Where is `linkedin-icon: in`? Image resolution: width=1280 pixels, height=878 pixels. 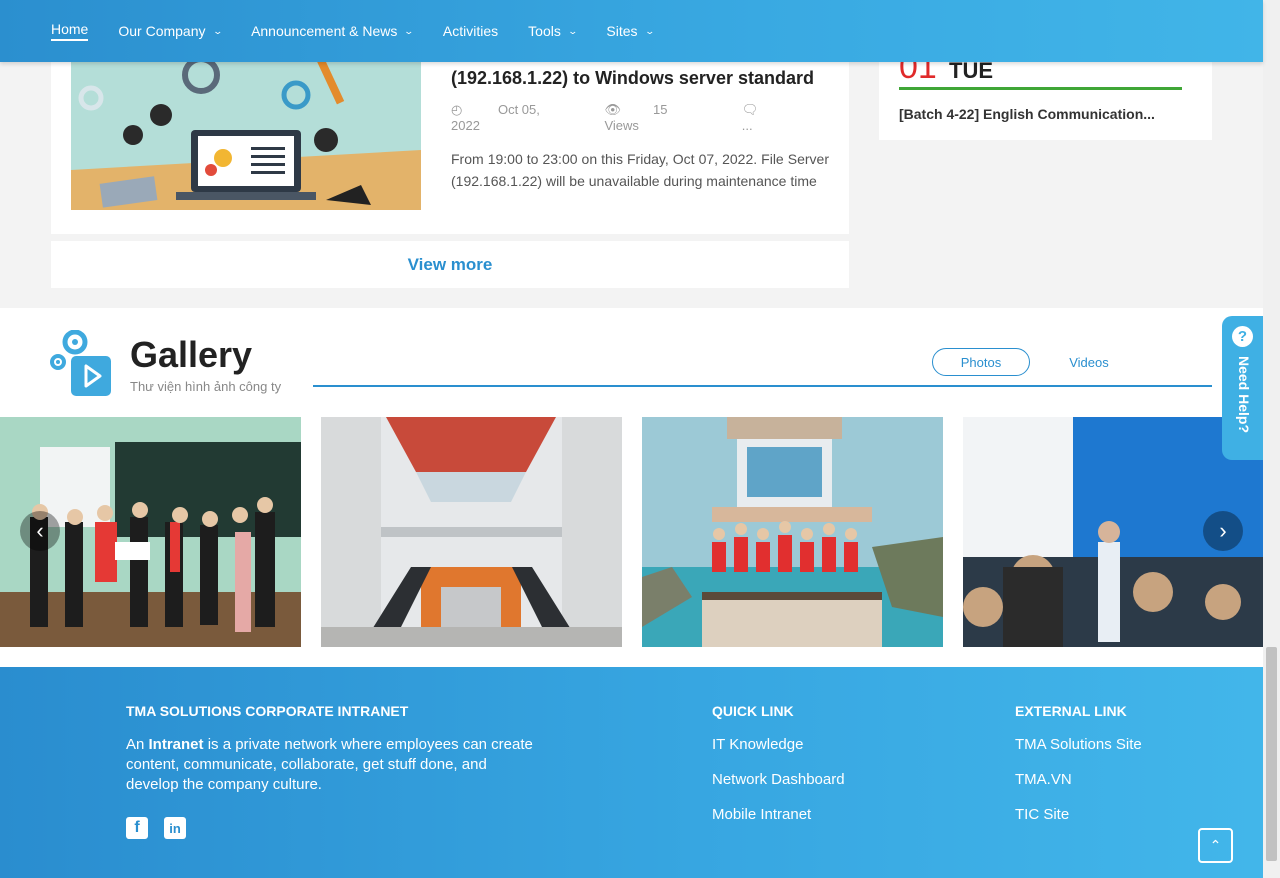 linkedin-icon: in is located at coordinates (175, 828).